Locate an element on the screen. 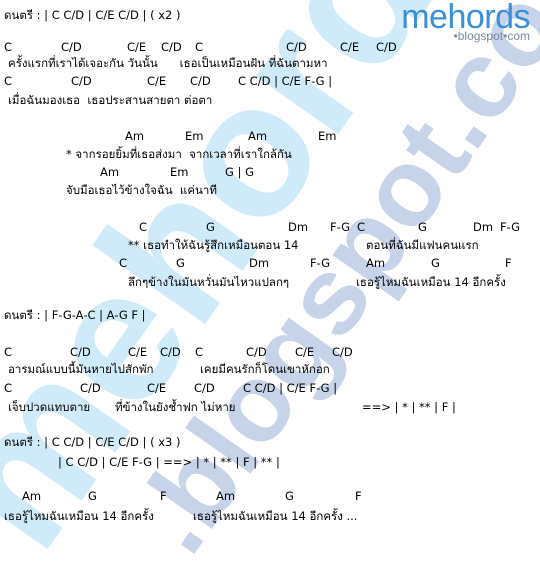 The width and height of the screenshot is (540, 576). repeat-instruction: ==> | * | ** | F | is located at coordinates (409, 407).